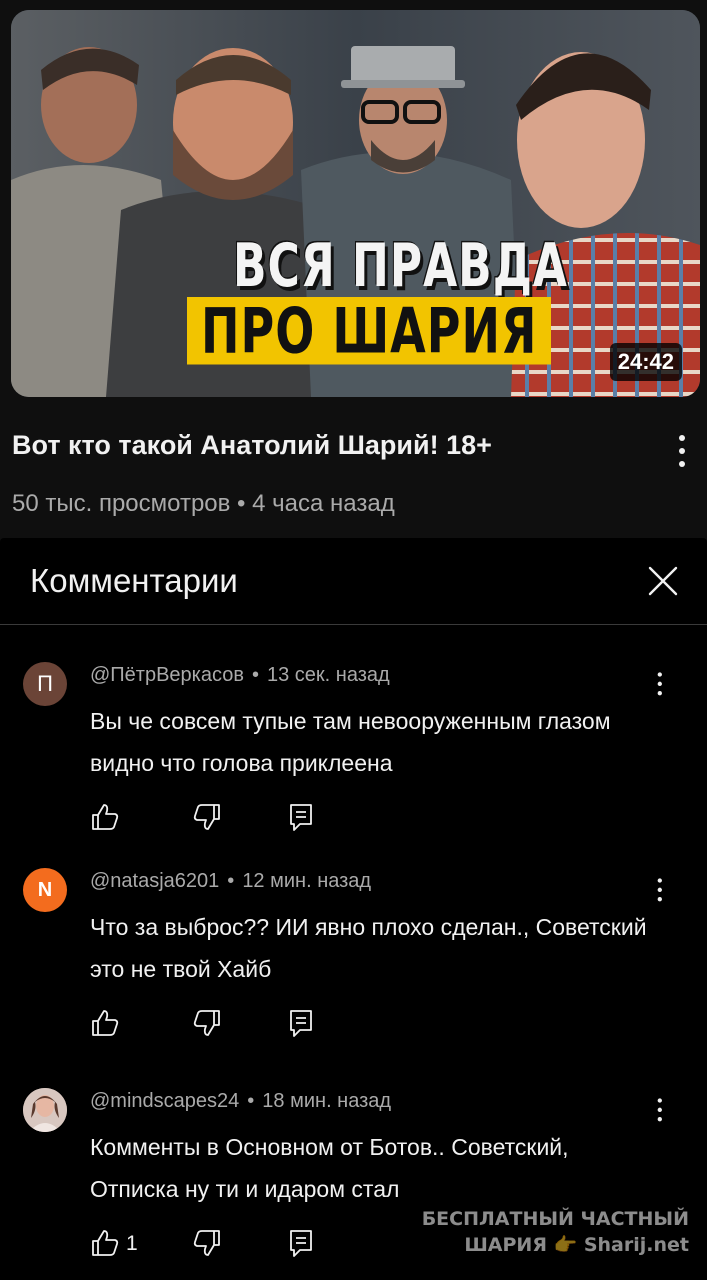 The width and height of the screenshot is (707, 1280). Describe the element at coordinates (327, 1101) in the screenshot. I see `comment-time: 18 мин. назад` at that location.